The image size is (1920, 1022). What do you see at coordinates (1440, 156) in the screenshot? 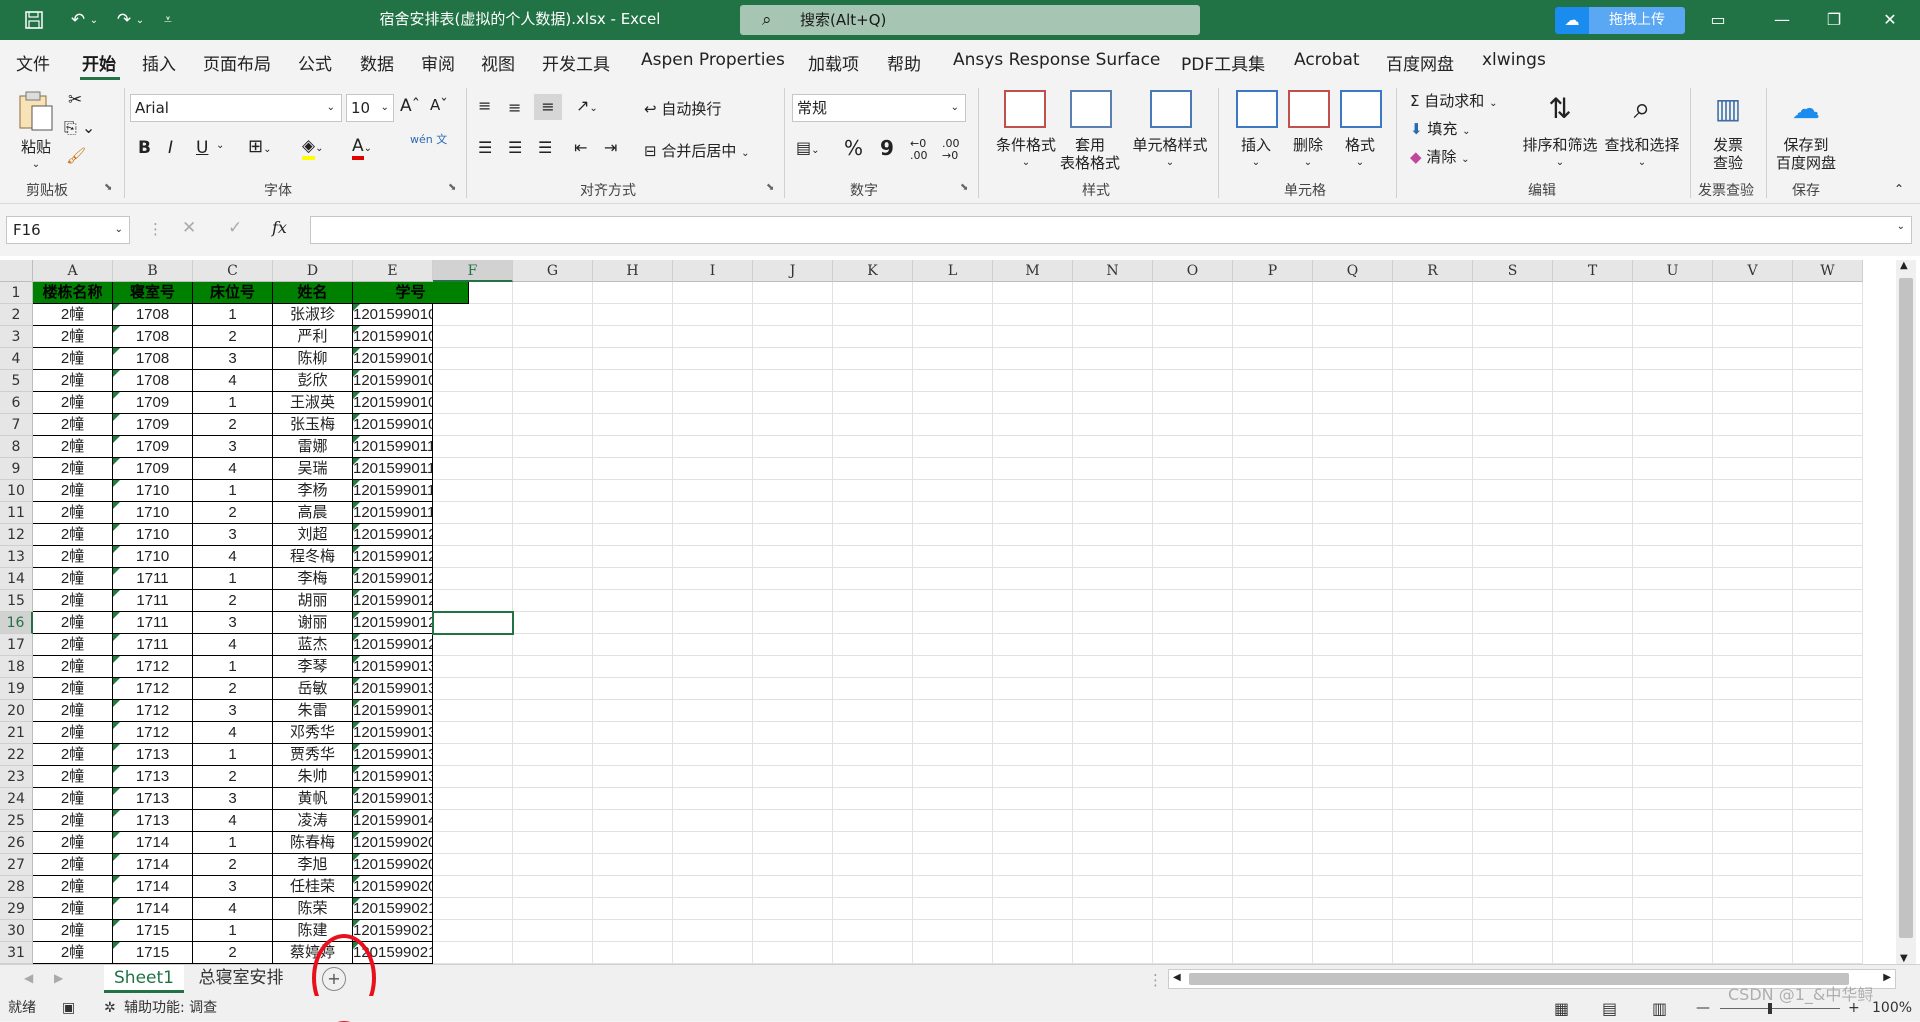
I see `clear-button: ◆ 清除 ⌄` at bounding box center [1440, 156].